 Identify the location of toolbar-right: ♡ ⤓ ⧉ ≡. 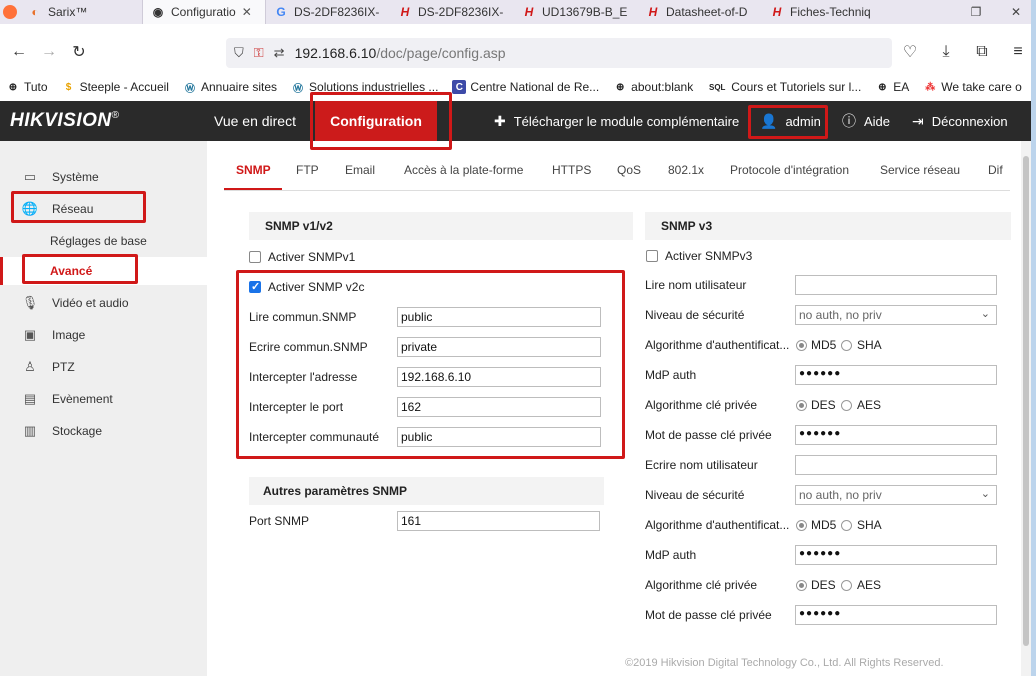
(964, 52).